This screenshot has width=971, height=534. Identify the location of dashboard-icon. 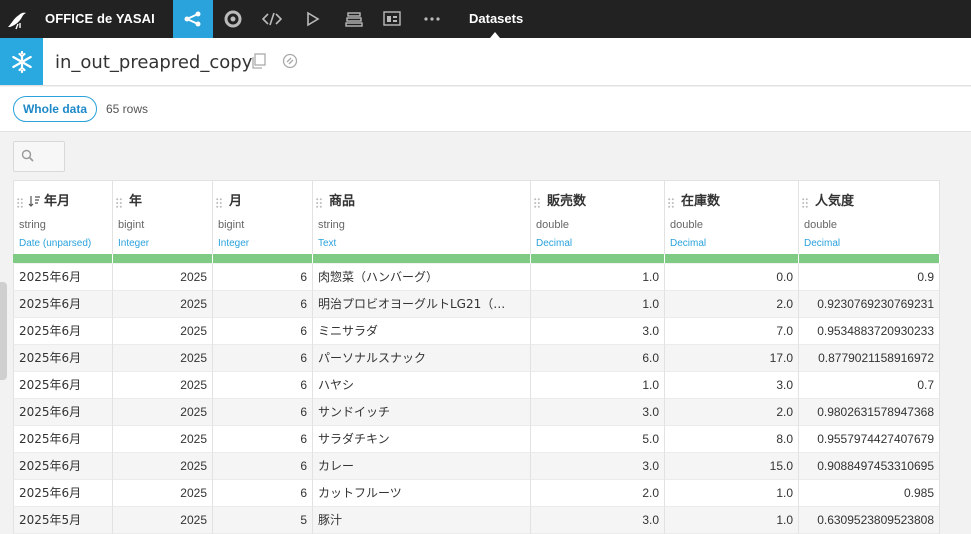
(392, 19).